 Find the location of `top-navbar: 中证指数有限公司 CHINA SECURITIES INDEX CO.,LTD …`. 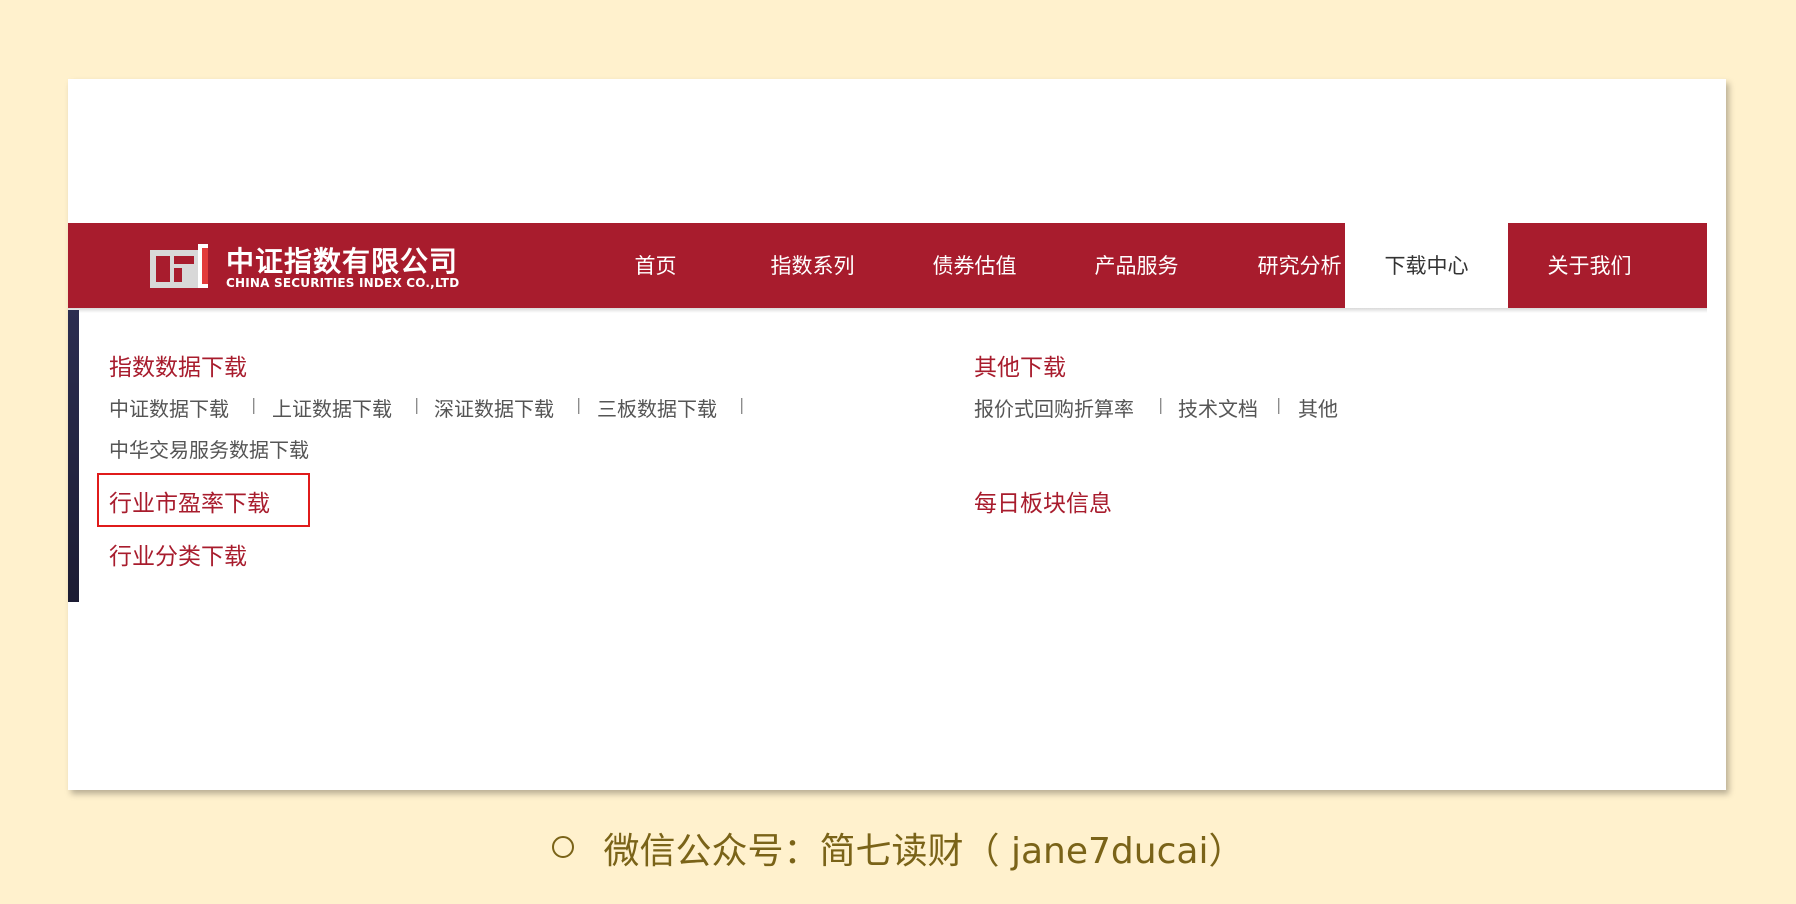

top-navbar: 中证指数有限公司 CHINA SECURITIES INDEX CO.,LTD … is located at coordinates (887, 265).